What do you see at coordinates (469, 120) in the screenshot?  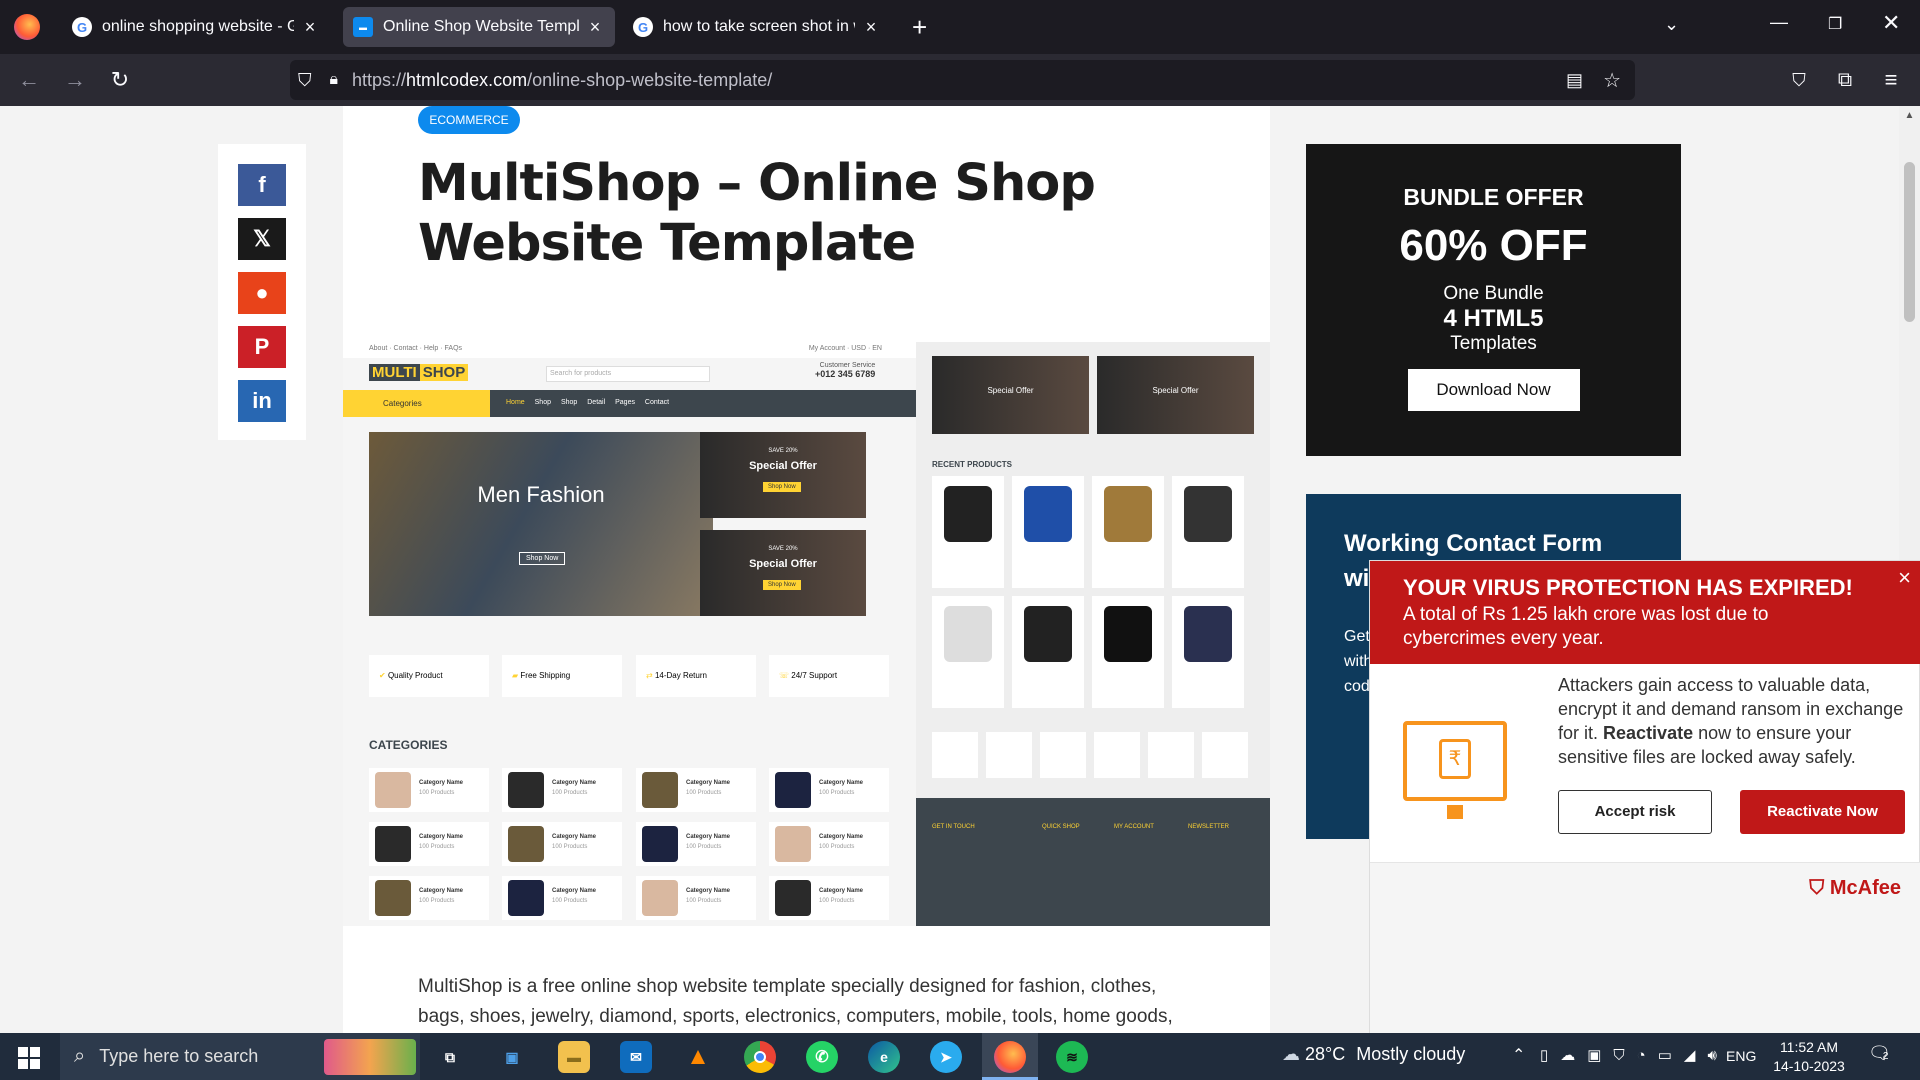 I see `category-badge: ECOMMERCE` at bounding box center [469, 120].